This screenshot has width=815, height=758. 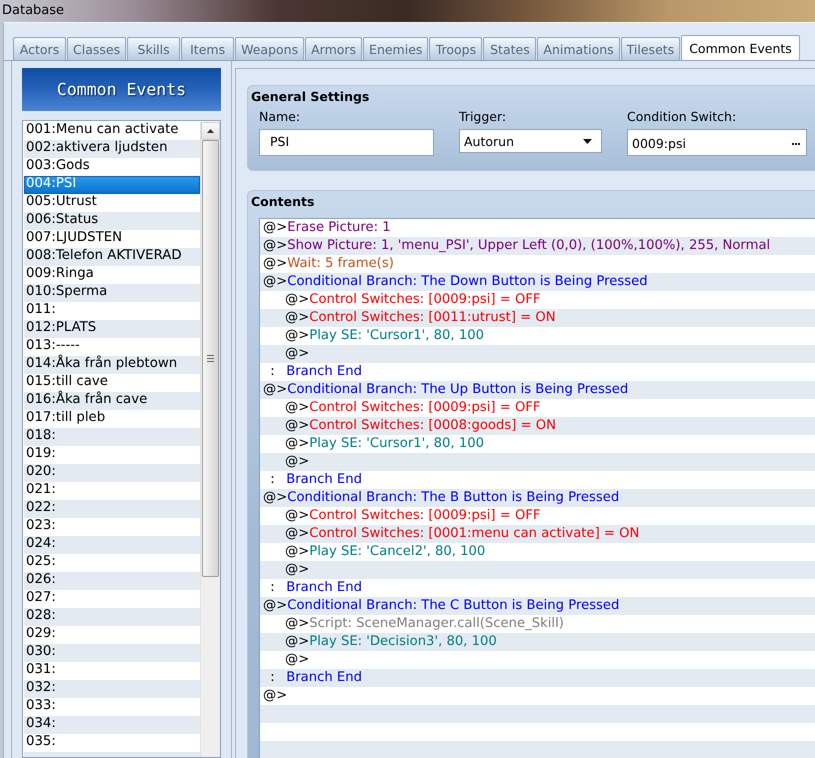 What do you see at coordinates (112, 509) in the screenshot?
I see `list-item: 022:` at bounding box center [112, 509].